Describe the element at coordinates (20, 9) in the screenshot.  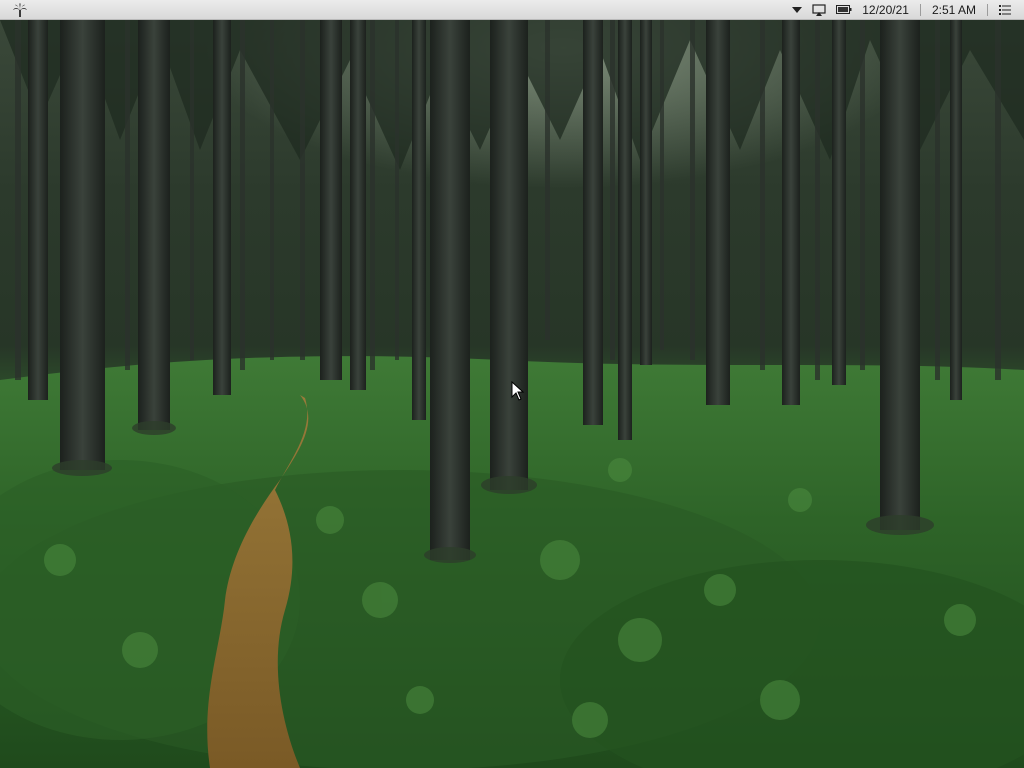
I see `palm-tree-icon` at that location.